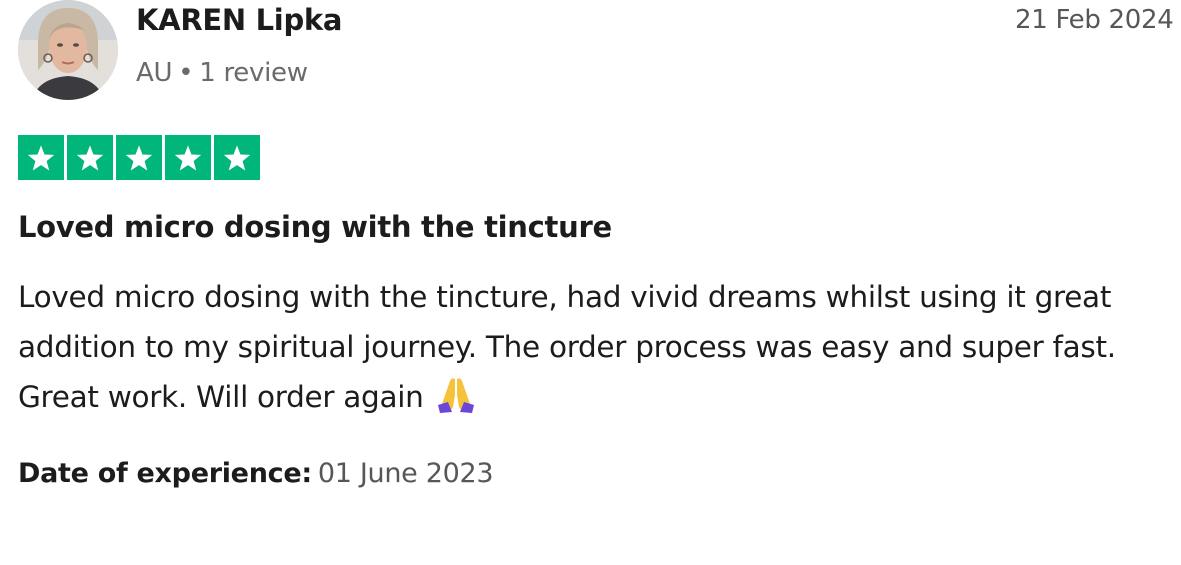 This screenshot has width=1181, height=565. Describe the element at coordinates (154, 73) in the screenshot. I see `reviewer-country: AU` at that location.